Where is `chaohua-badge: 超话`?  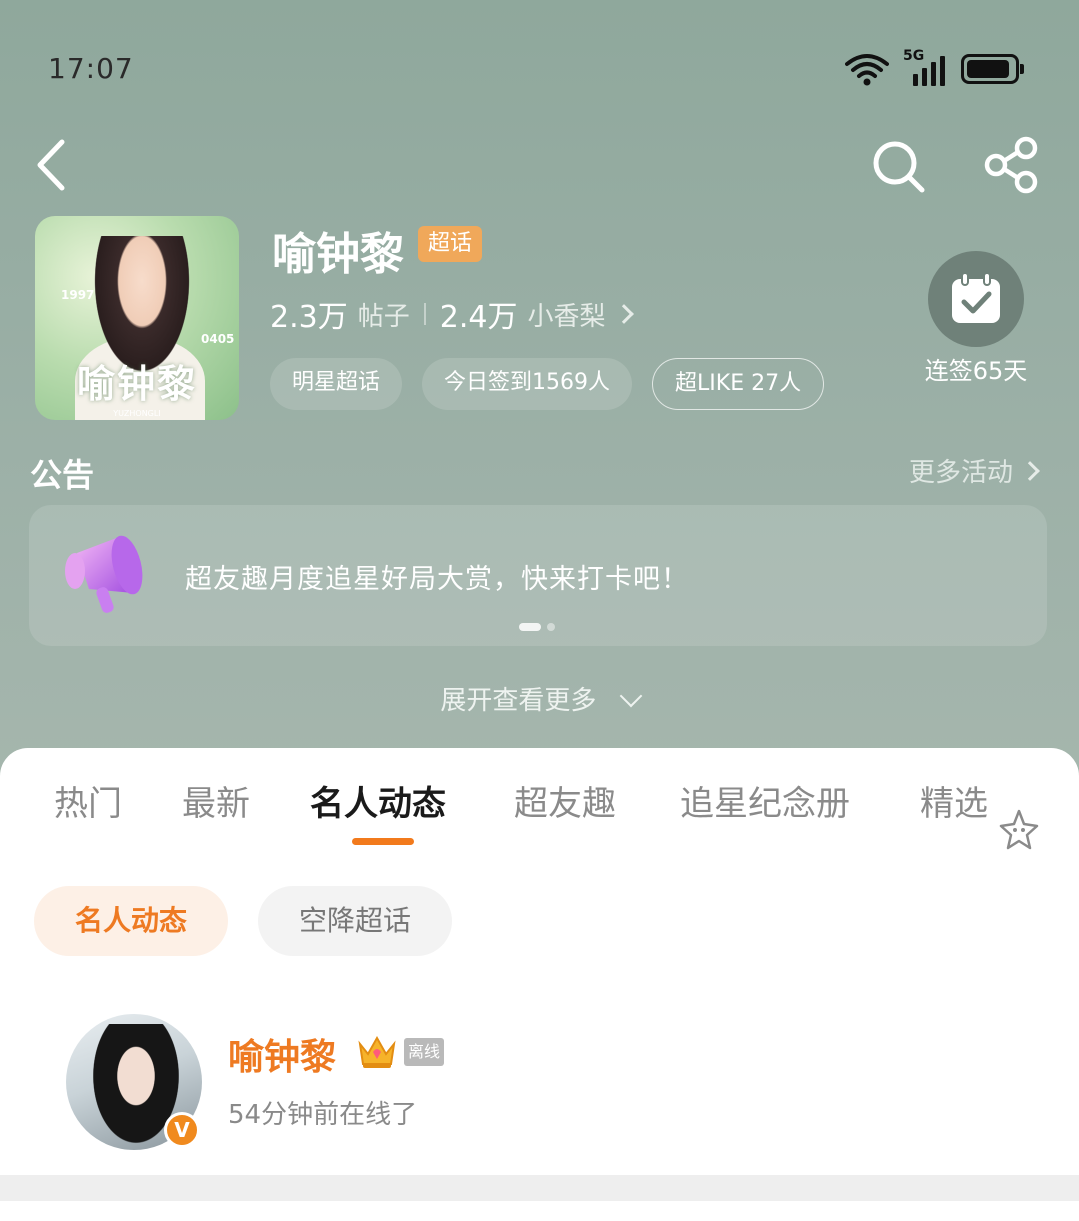 chaohua-badge: 超话 is located at coordinates (450, 244).